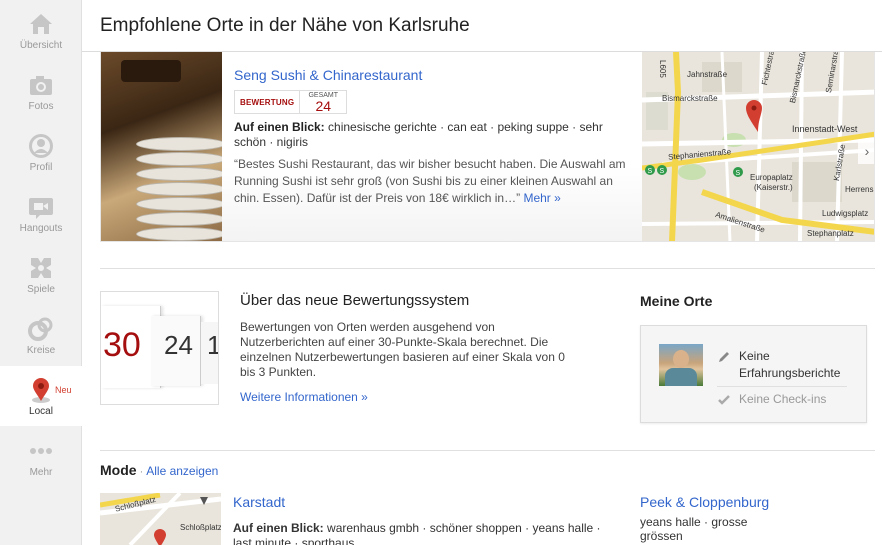 The width and height of the screenshot is (882, 545). What do you see at coordinates (41, 24) in the screenshot?
I see `home-icon` at bounding box center [41, 24].